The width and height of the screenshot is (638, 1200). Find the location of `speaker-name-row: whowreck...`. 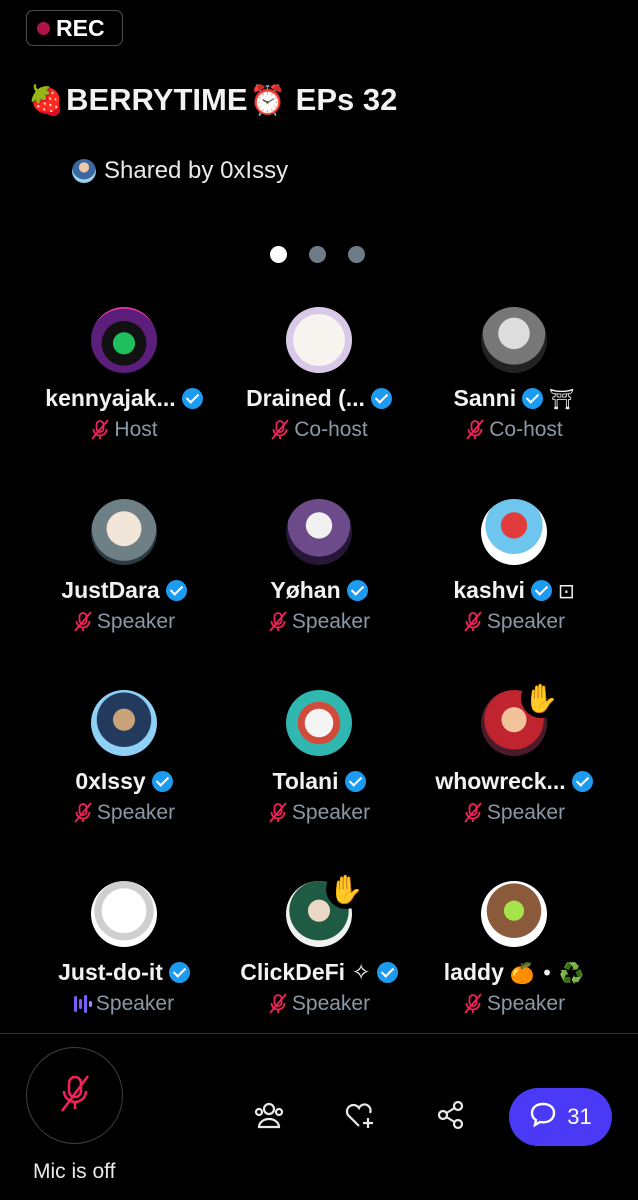

speaker-name-row: whowreck... is located at coordinates (514, 781).